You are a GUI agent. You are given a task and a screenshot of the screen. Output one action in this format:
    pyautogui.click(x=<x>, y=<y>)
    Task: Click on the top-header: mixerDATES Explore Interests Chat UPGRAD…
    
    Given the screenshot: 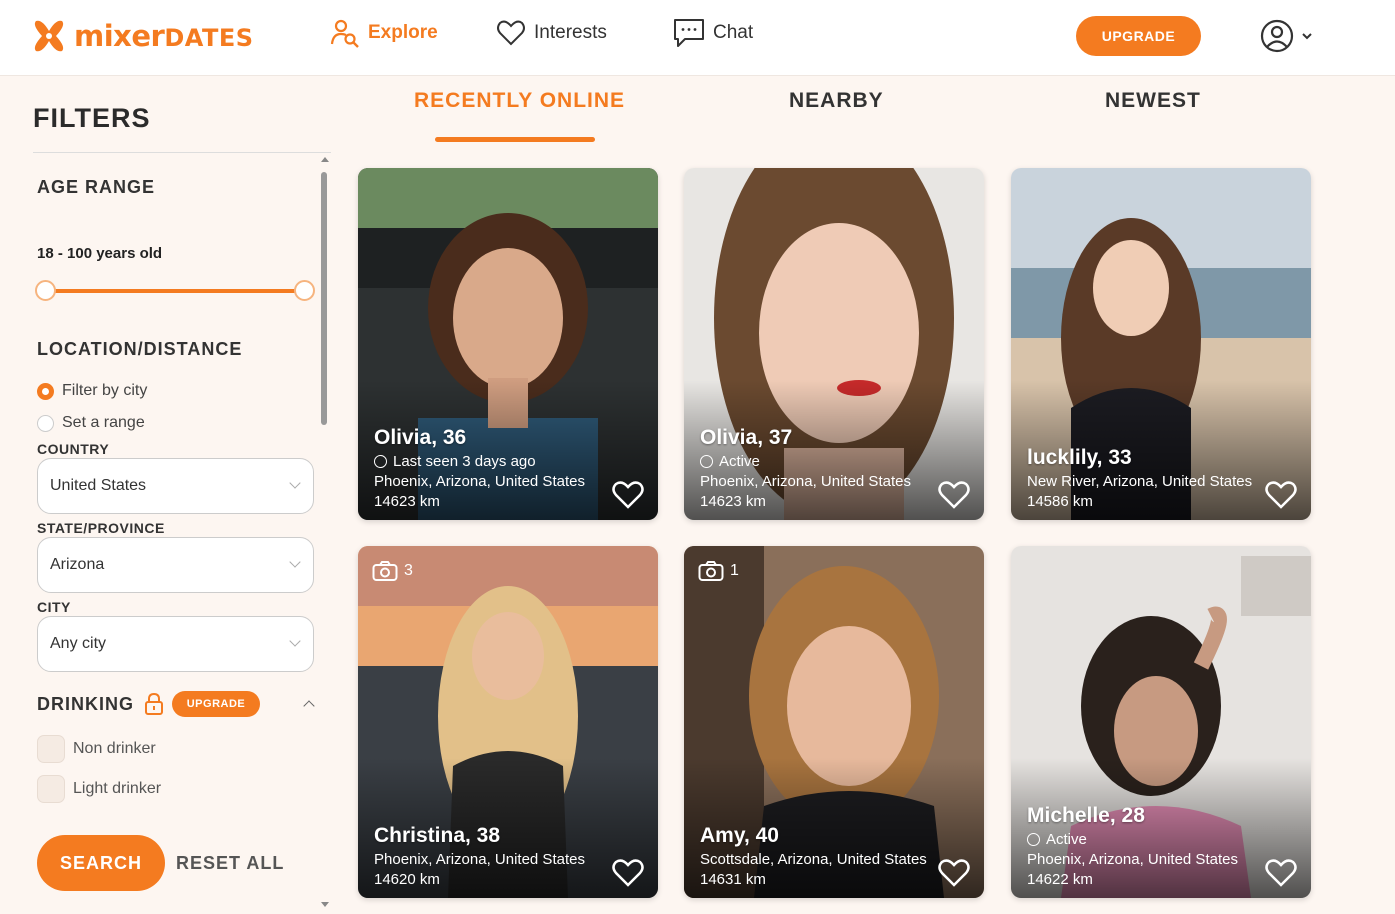 What is the action you would take?
    pyautogui.click(x=697, y=38)
    